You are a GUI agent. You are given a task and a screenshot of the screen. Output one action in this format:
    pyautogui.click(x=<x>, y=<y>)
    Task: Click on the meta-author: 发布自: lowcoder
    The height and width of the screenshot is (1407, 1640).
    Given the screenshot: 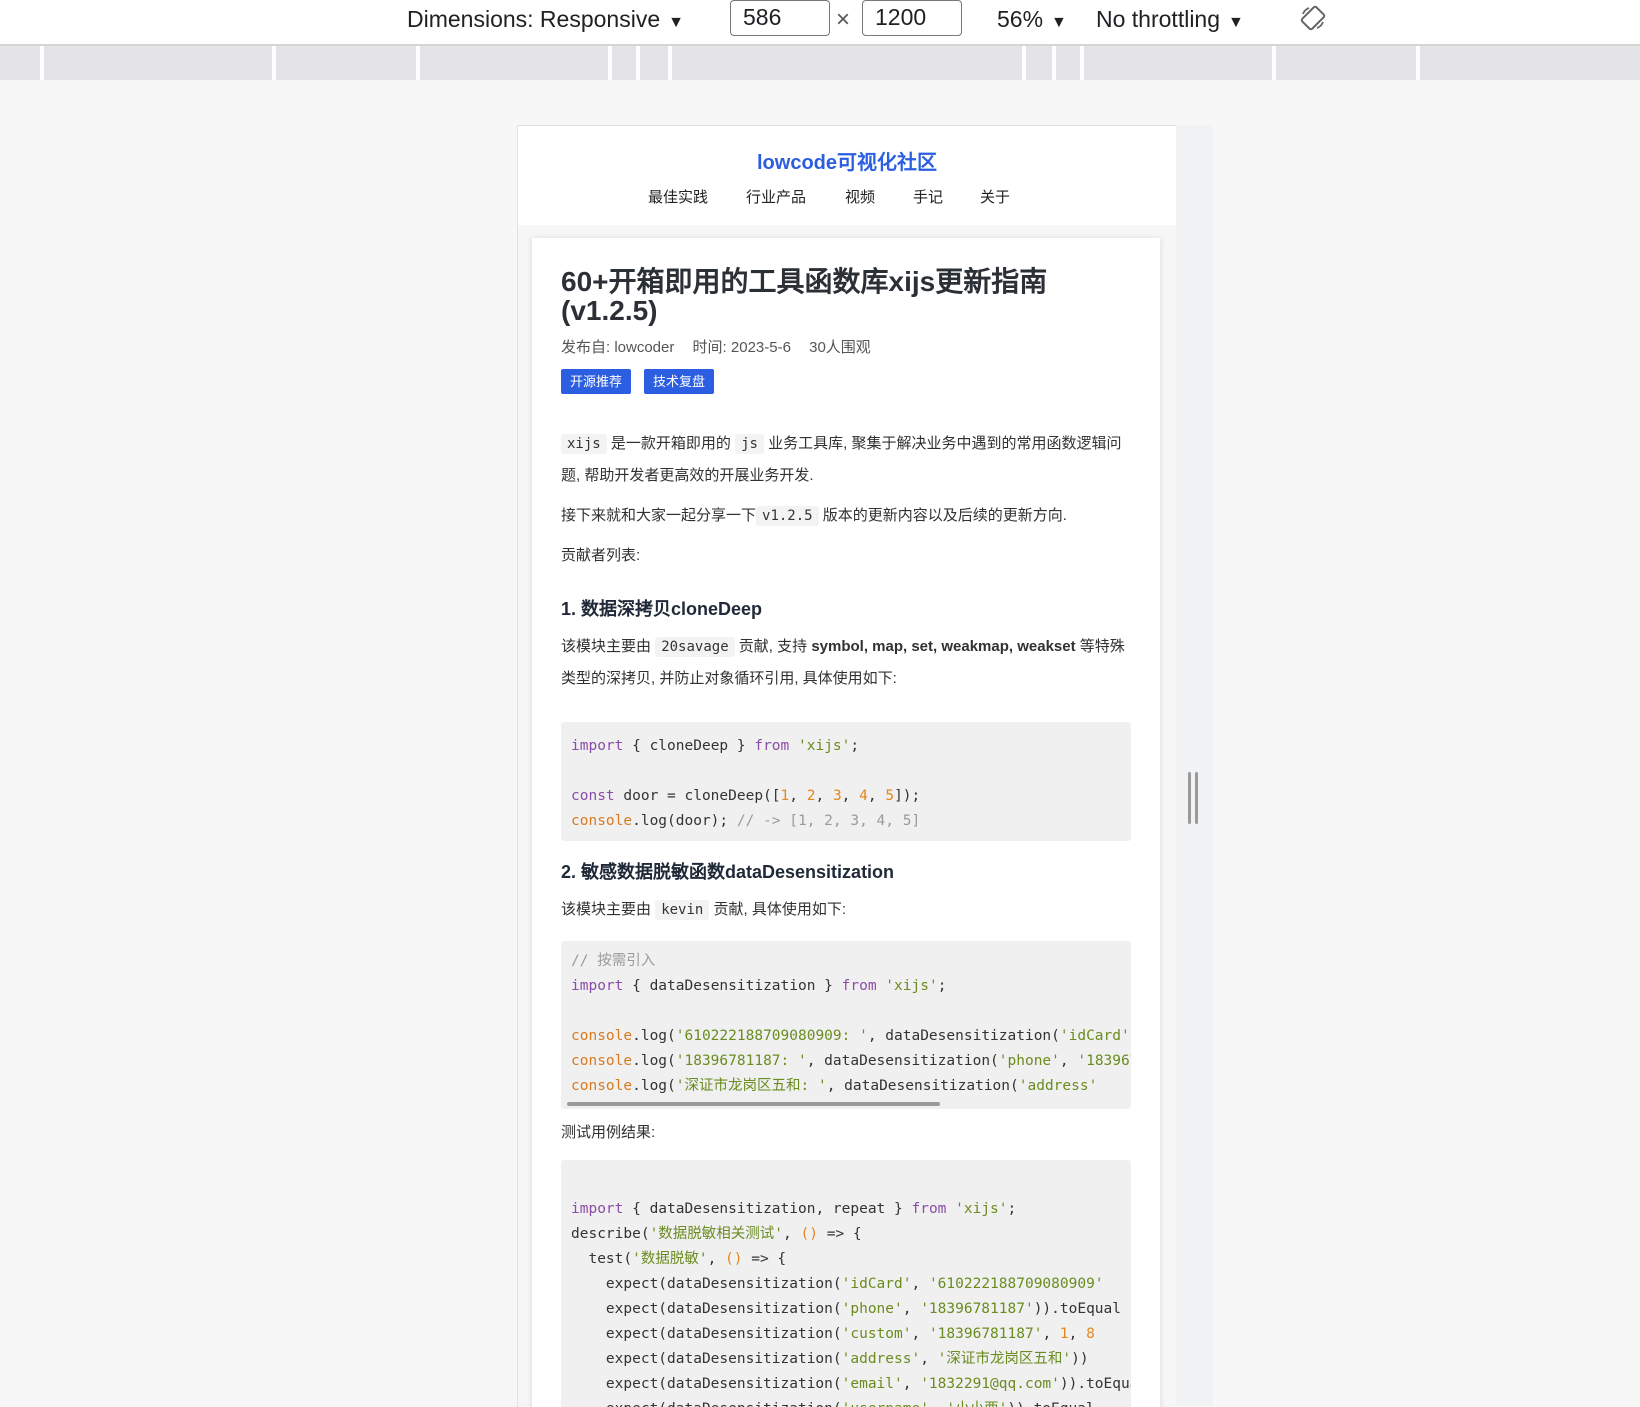 What is the action you would take?
    pyautogui.click(x=618, y=347)
    